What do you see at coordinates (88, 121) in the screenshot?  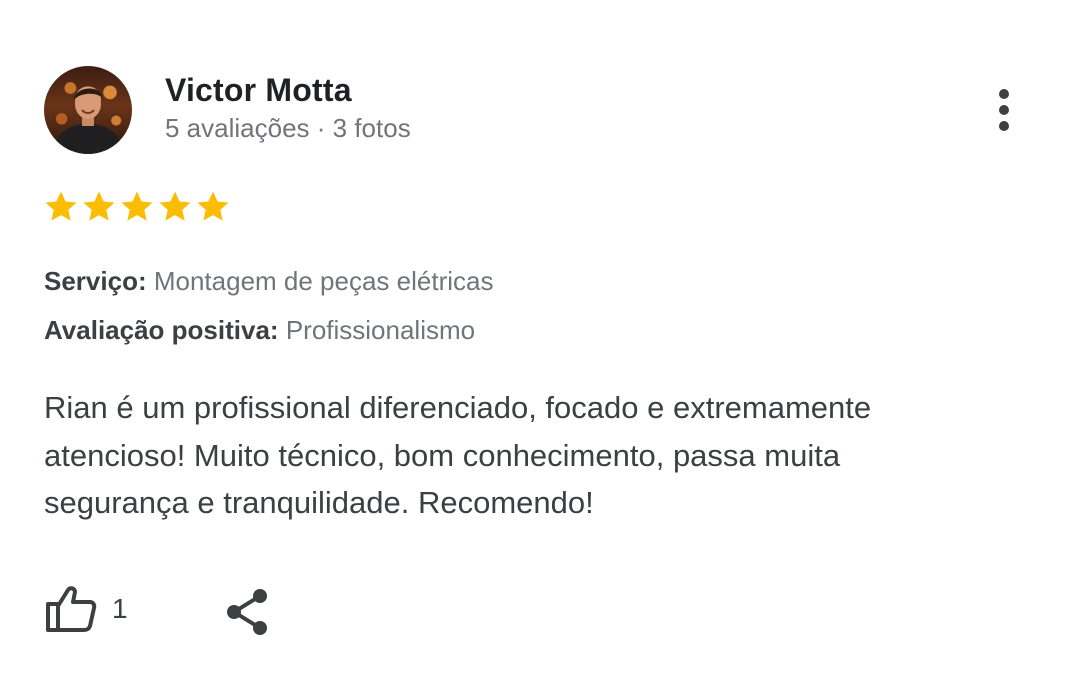 I see `avatar-image` at bounding box center [88, 121].